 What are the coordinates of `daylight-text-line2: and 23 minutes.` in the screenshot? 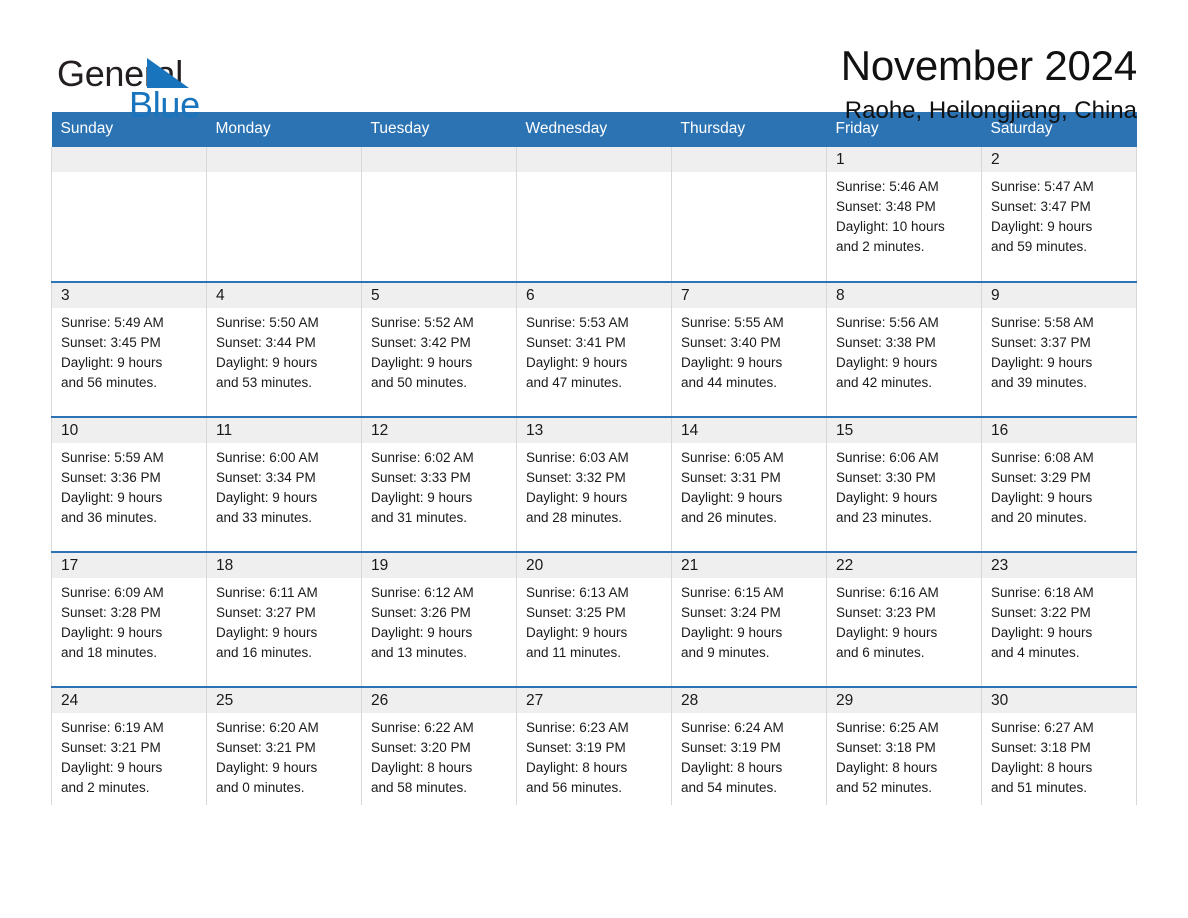 It's located at (884, 517).